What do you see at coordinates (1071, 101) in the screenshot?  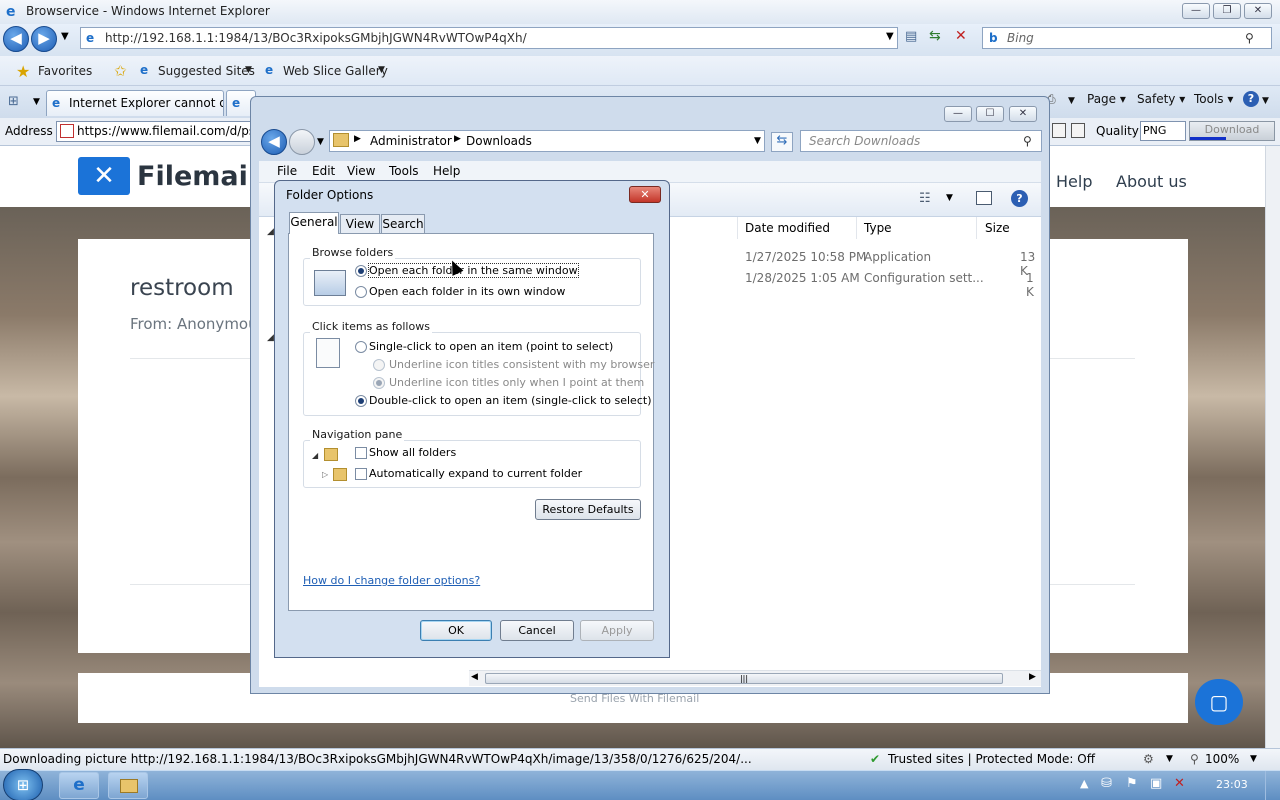 I see `print-dropdown: ▼` at bounding box center [1071, 101].